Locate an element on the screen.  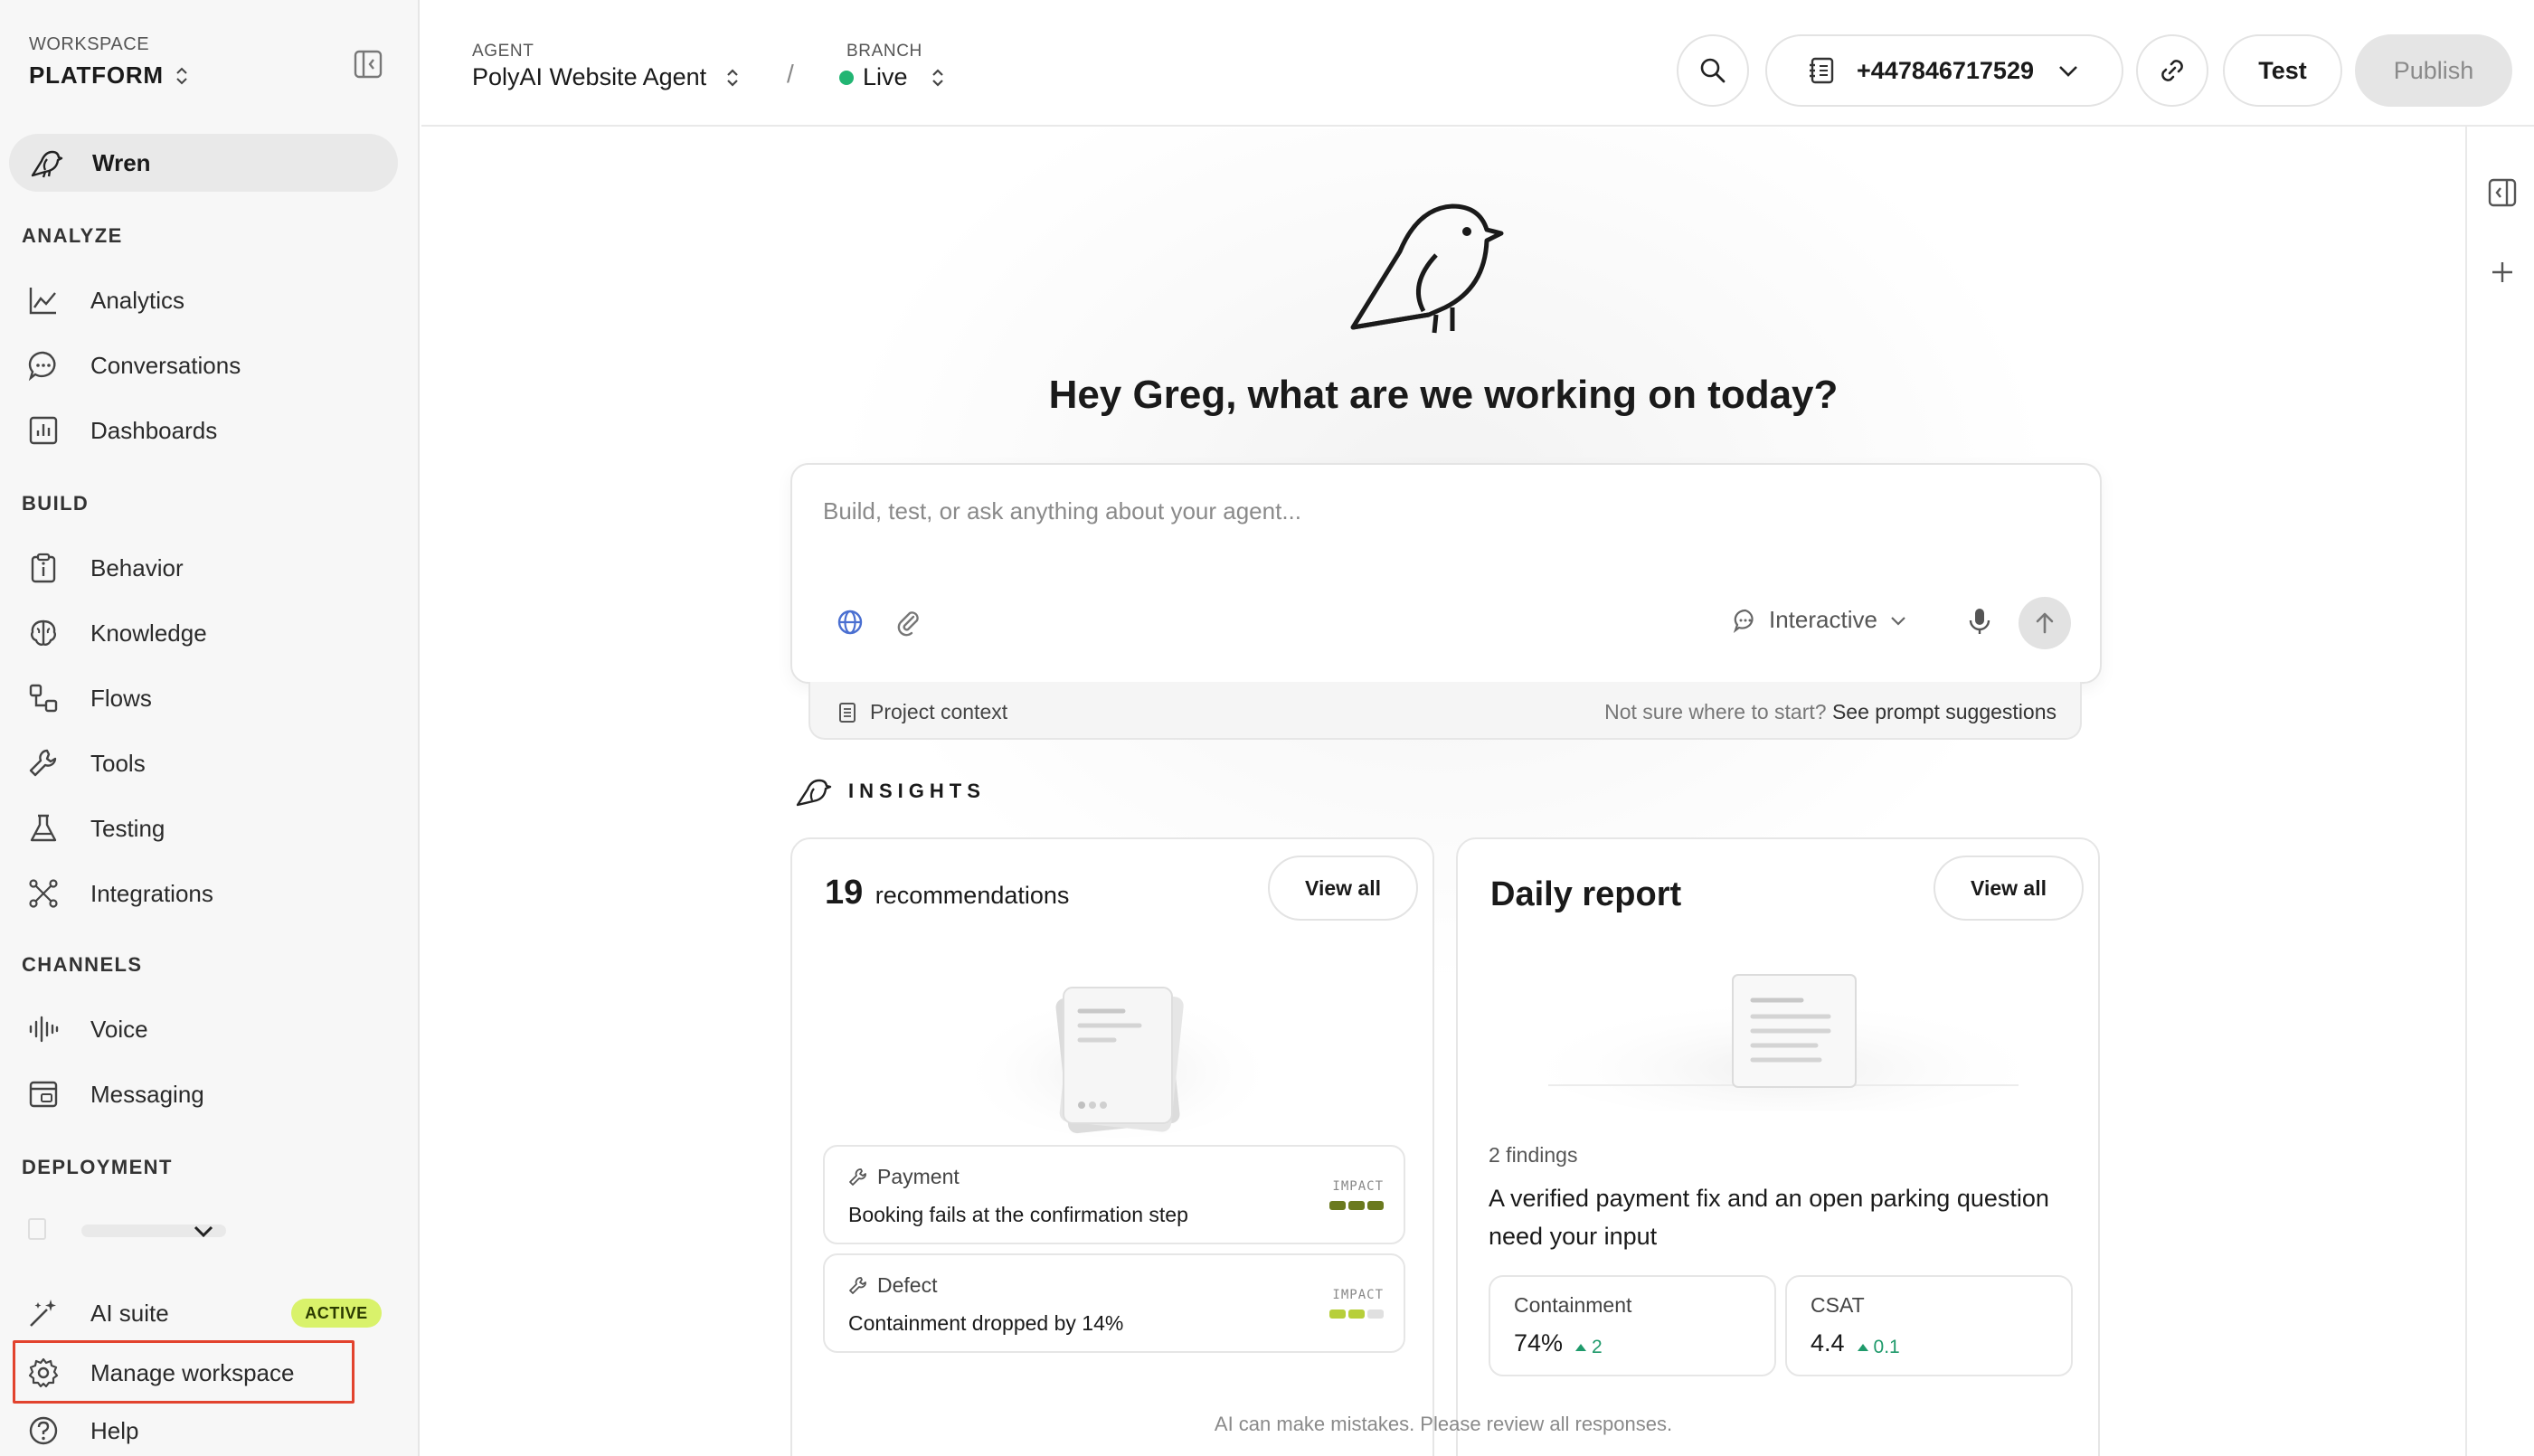
documents-illustration is located at coordinates (1118, 1056).